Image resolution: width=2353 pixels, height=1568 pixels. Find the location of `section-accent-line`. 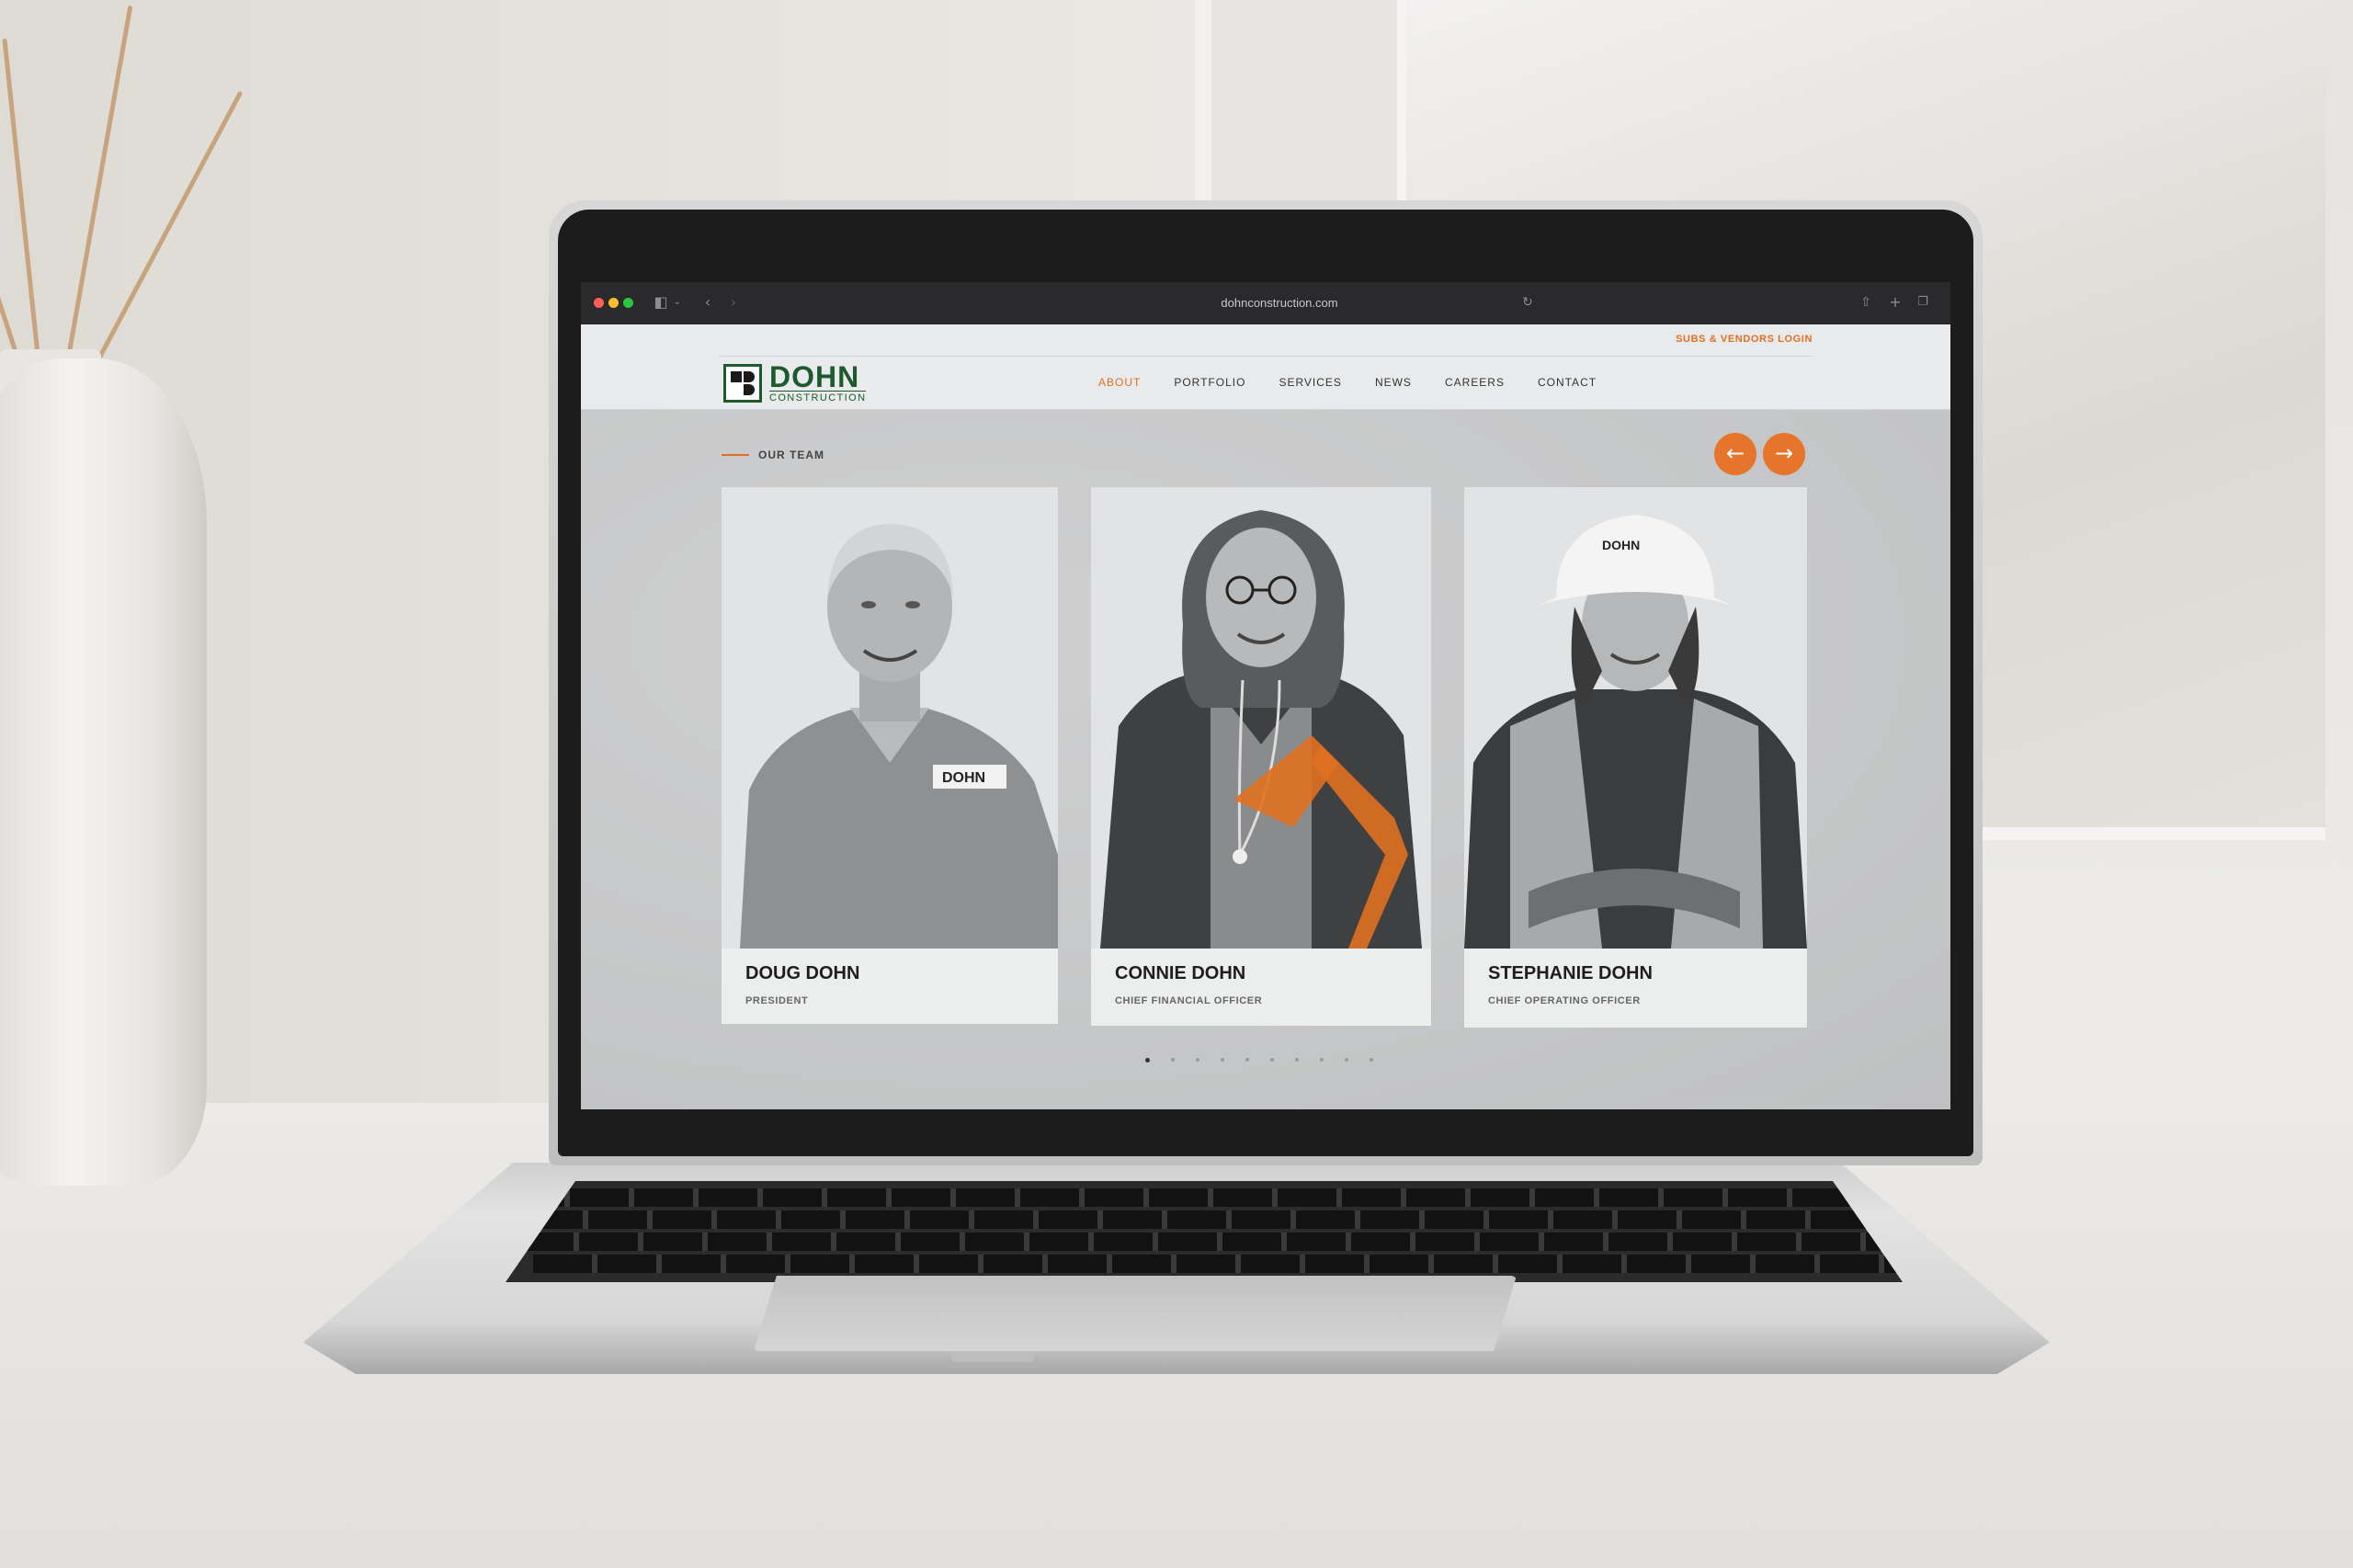

section-accent-line is located at coordinates (735, 455).